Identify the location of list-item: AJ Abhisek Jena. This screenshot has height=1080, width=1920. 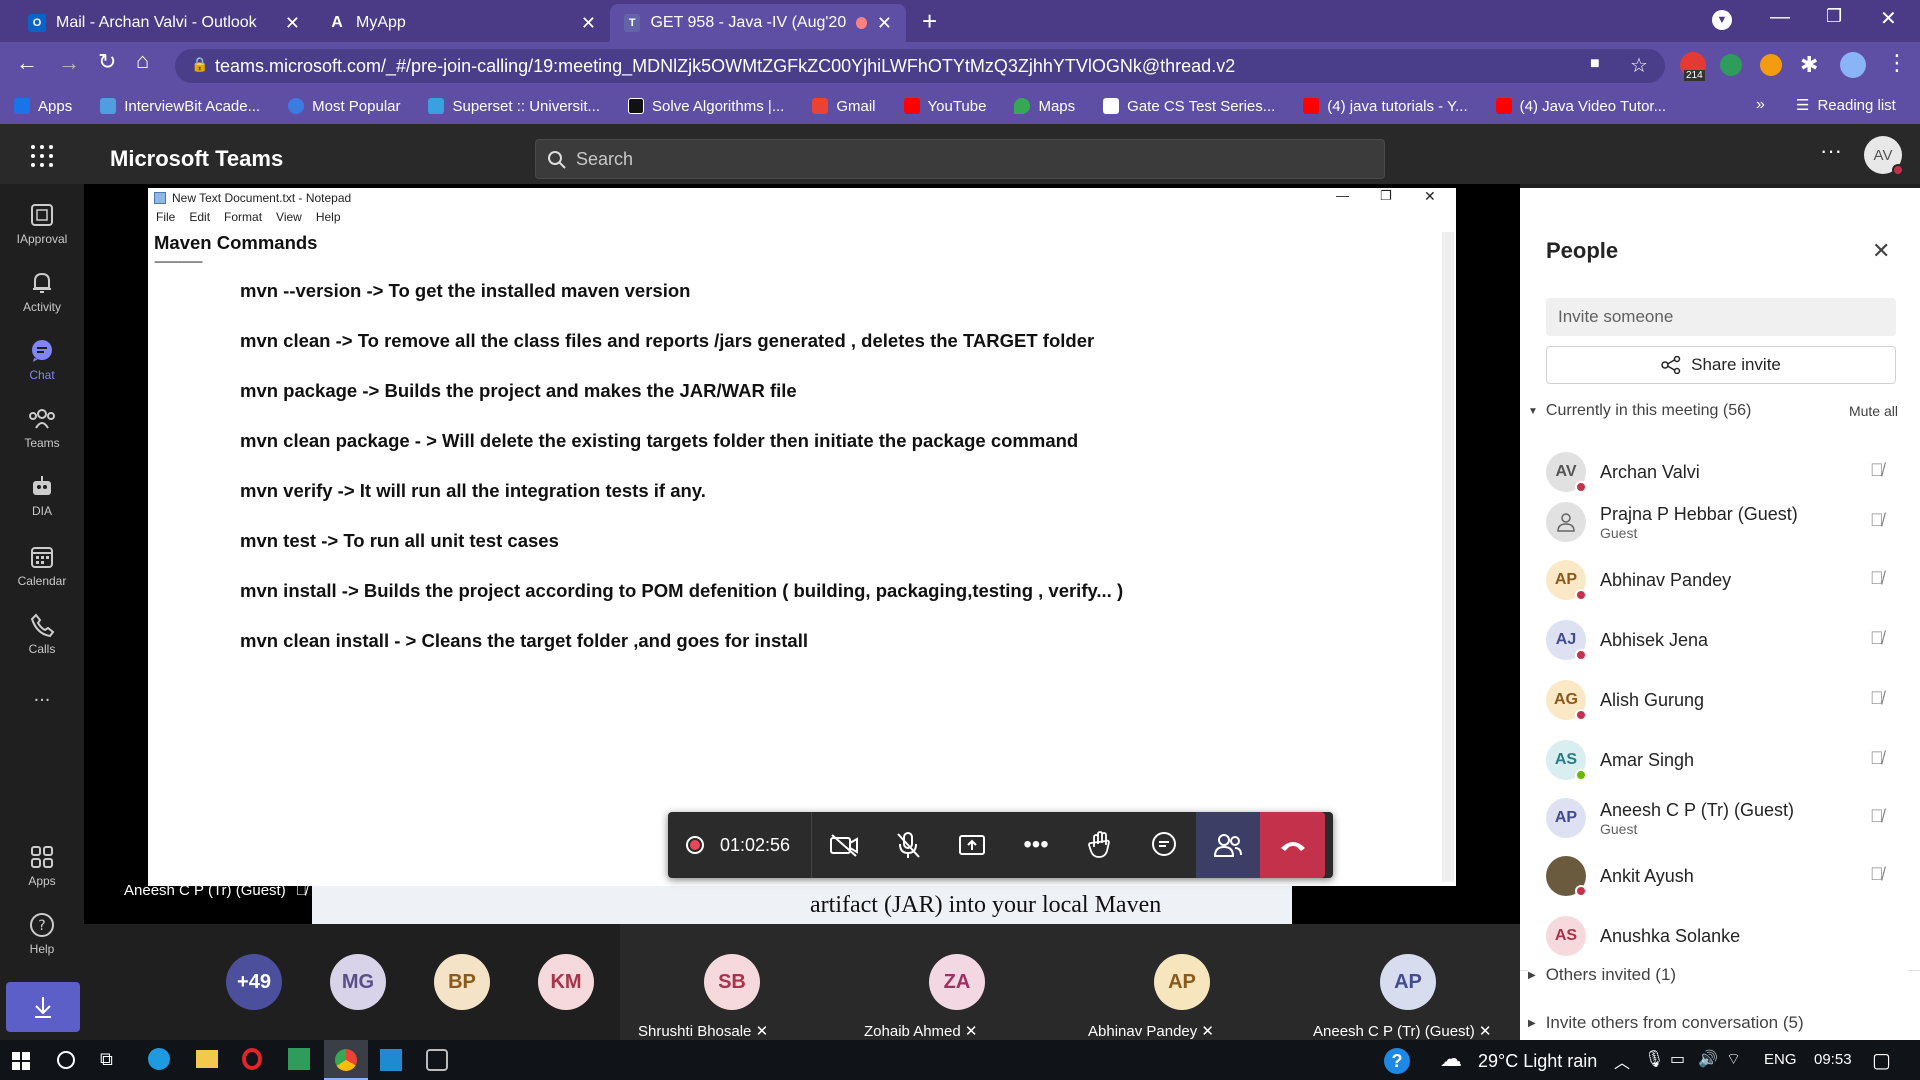
(1627, 640).